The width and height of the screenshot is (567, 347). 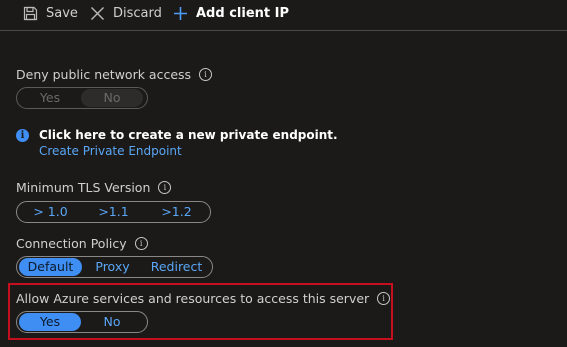 What do you see at coordinates (104, 74) in the screenshot?
I see `deny-public-access-label: Deny public network access` at bounding box center [104, 74].